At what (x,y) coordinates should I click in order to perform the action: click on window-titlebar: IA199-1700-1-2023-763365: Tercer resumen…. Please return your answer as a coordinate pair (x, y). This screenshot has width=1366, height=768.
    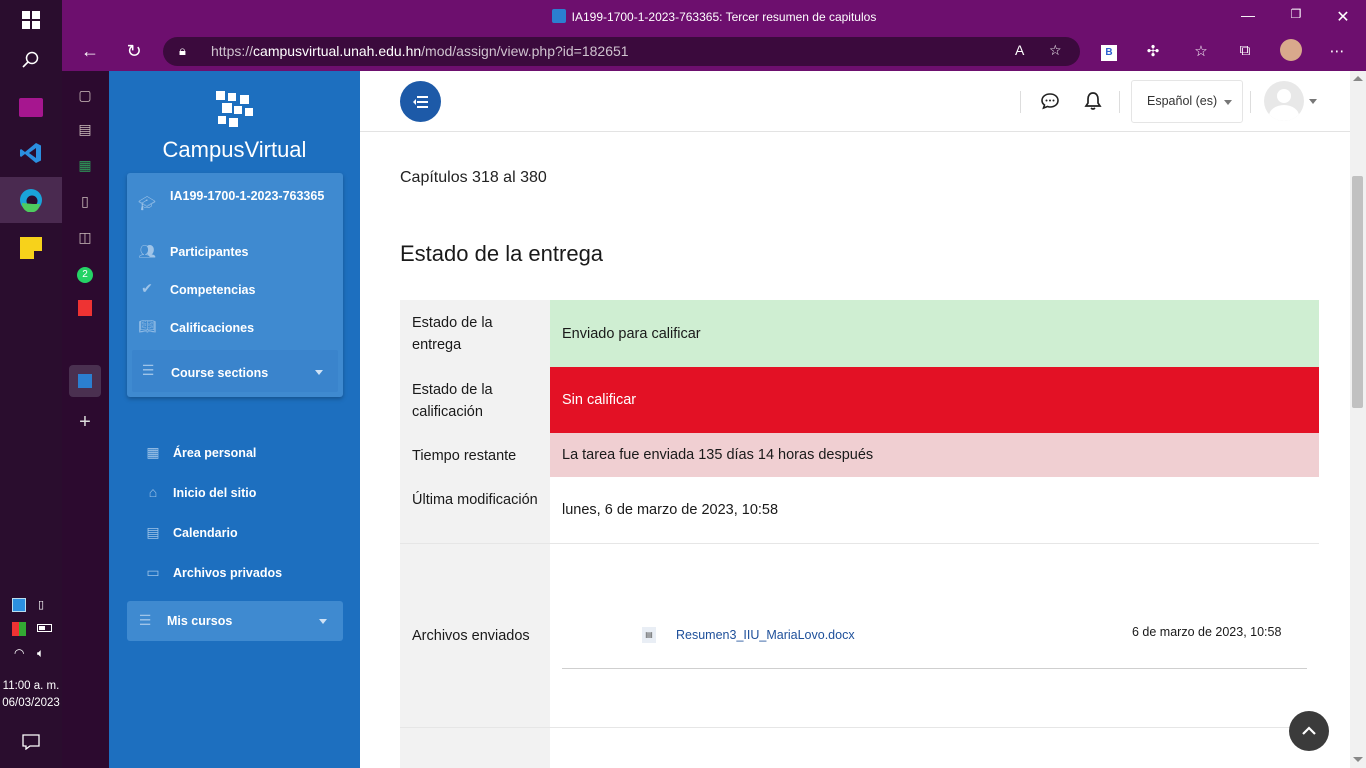
    Looking at the image, I should click on (714, 16).